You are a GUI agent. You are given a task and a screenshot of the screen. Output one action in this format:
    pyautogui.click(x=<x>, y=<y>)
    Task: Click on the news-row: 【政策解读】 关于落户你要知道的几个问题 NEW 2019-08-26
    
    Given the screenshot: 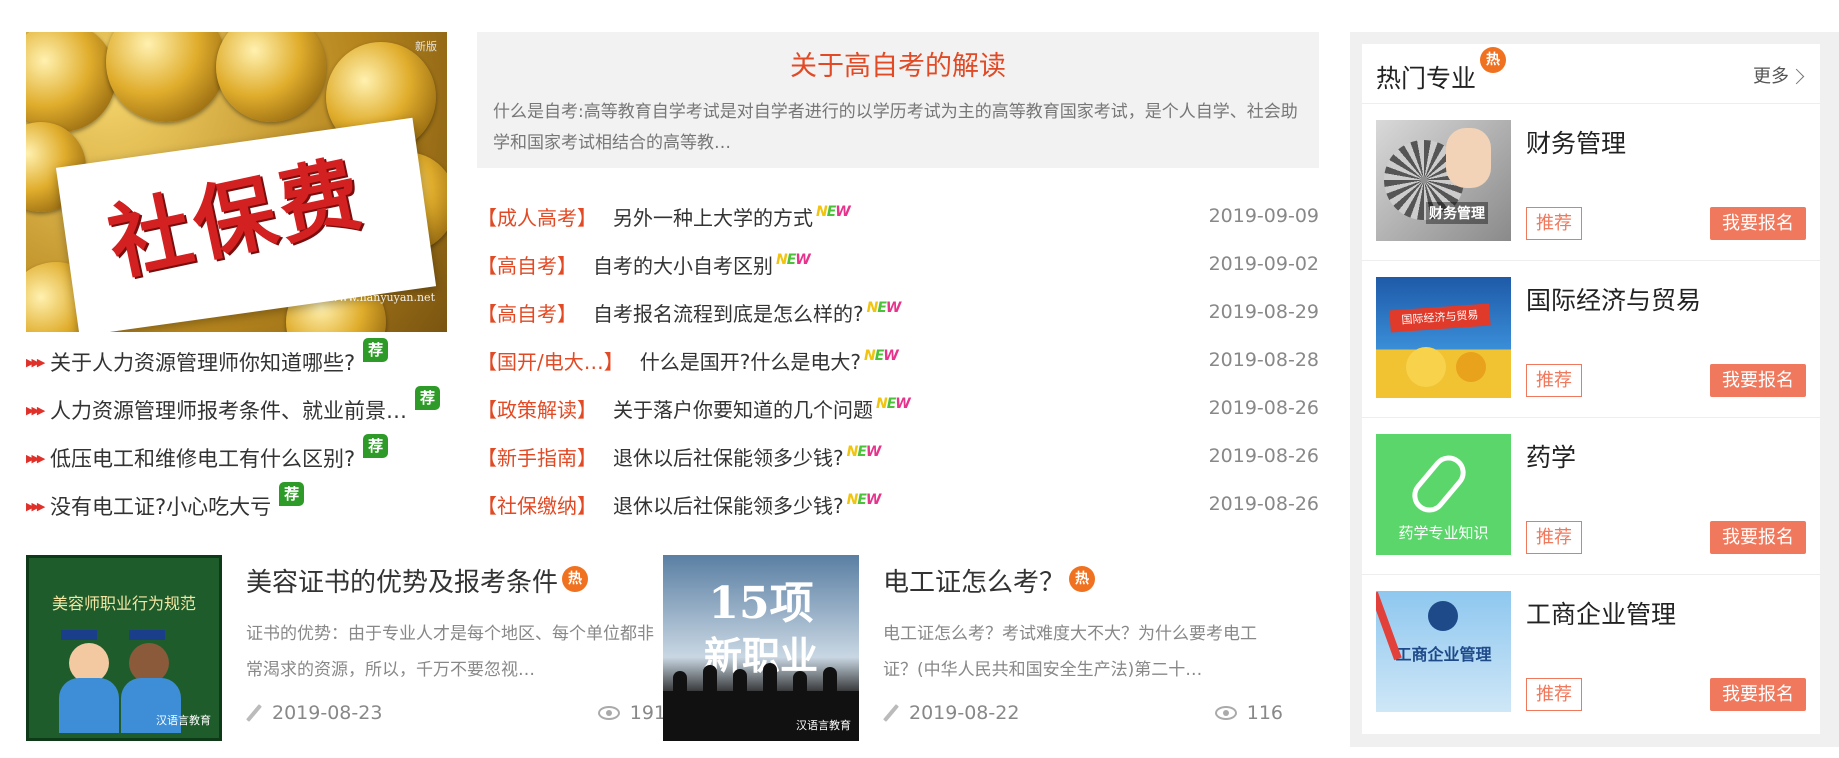 What is the action you would take?
    pyautogui.click(x=898, y=408)
    